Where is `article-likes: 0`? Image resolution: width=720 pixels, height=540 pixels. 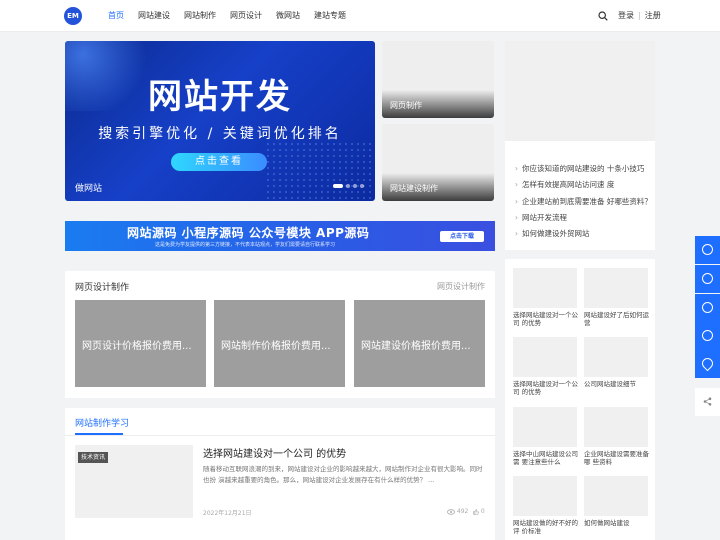 article-likes: 0 is located at coordinates (479, 511).